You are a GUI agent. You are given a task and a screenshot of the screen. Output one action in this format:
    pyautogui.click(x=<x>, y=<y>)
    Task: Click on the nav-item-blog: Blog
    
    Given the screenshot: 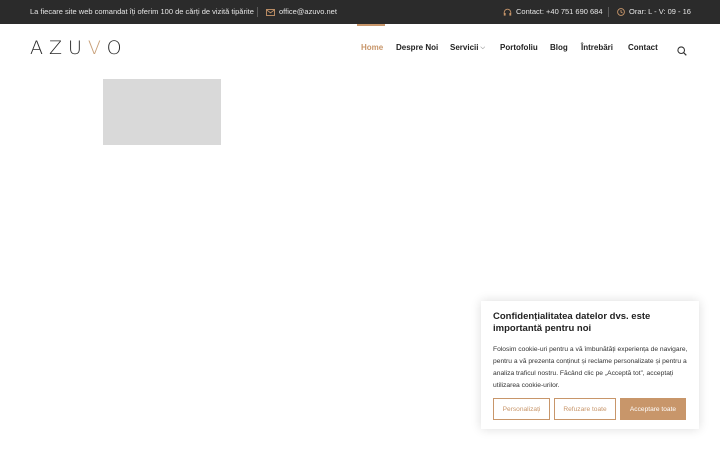 What is the action you would take?
    pyautogui.click(x=559, y=48)
    